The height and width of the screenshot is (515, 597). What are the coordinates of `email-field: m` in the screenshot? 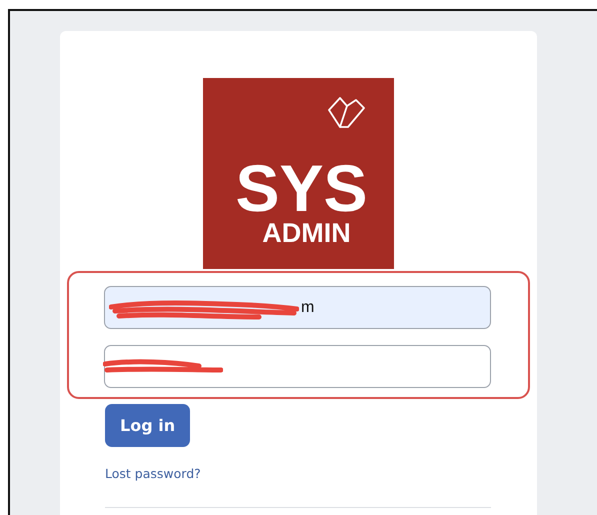 It's located at (297, 307).